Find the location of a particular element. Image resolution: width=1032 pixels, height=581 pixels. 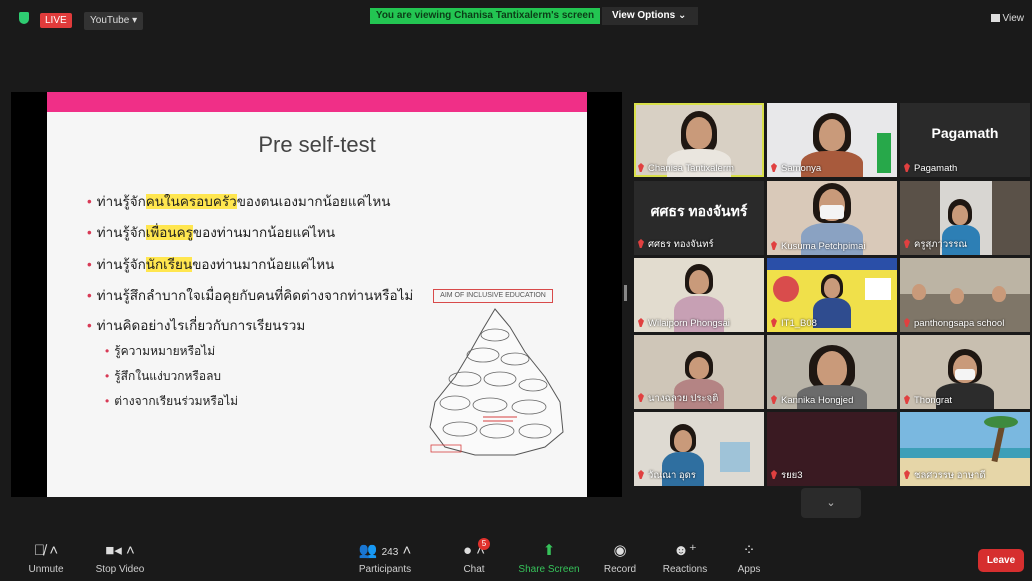

participant-tile: นางฉลวย ประจุติ is located at coordinates (699, 372).